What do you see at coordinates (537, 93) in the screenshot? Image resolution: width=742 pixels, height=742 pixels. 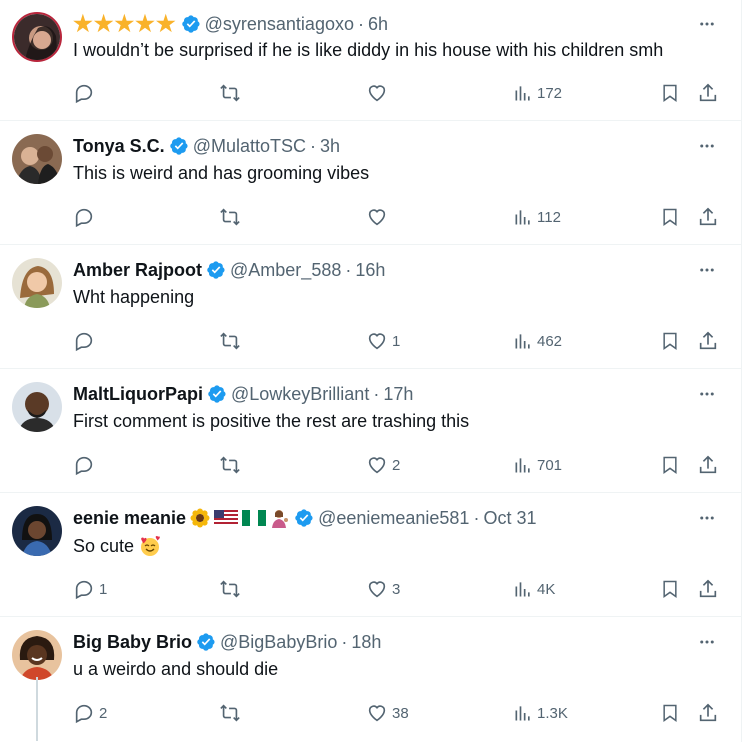 I see `views-button: 172` at bounding box center [537, 93].